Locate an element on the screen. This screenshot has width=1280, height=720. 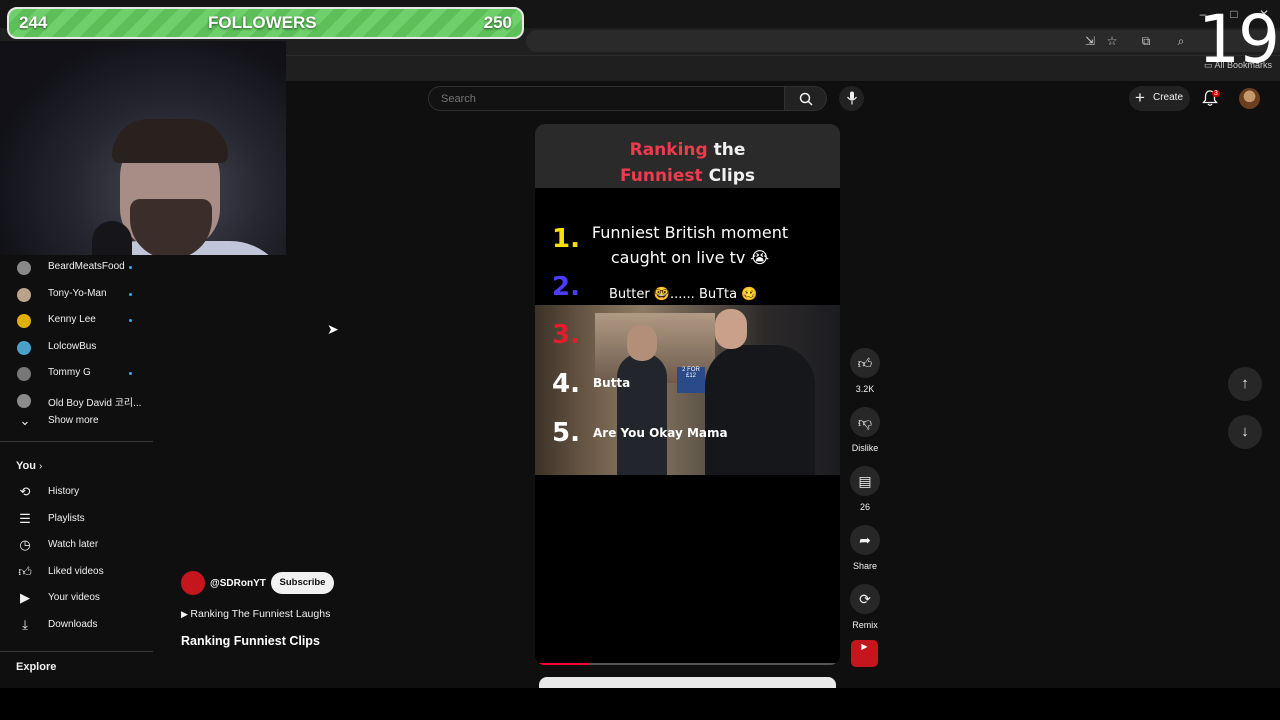
subscribe-button: Subscribe is located at coordinates (302, 583).